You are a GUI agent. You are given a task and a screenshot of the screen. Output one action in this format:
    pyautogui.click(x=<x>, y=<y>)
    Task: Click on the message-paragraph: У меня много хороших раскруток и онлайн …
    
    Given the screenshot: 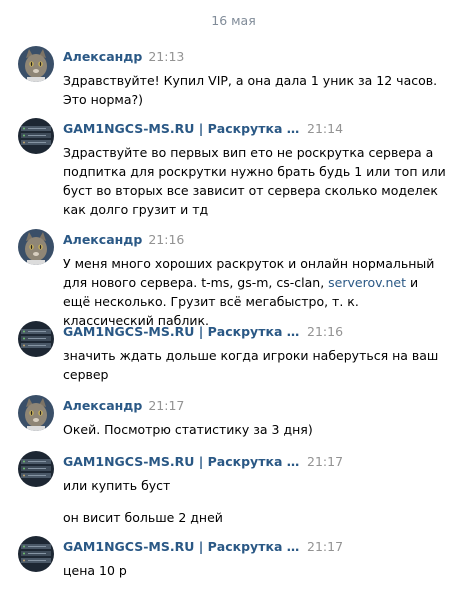 What is the action you would take?
    pyautogui.click(x=255, y=292)
    